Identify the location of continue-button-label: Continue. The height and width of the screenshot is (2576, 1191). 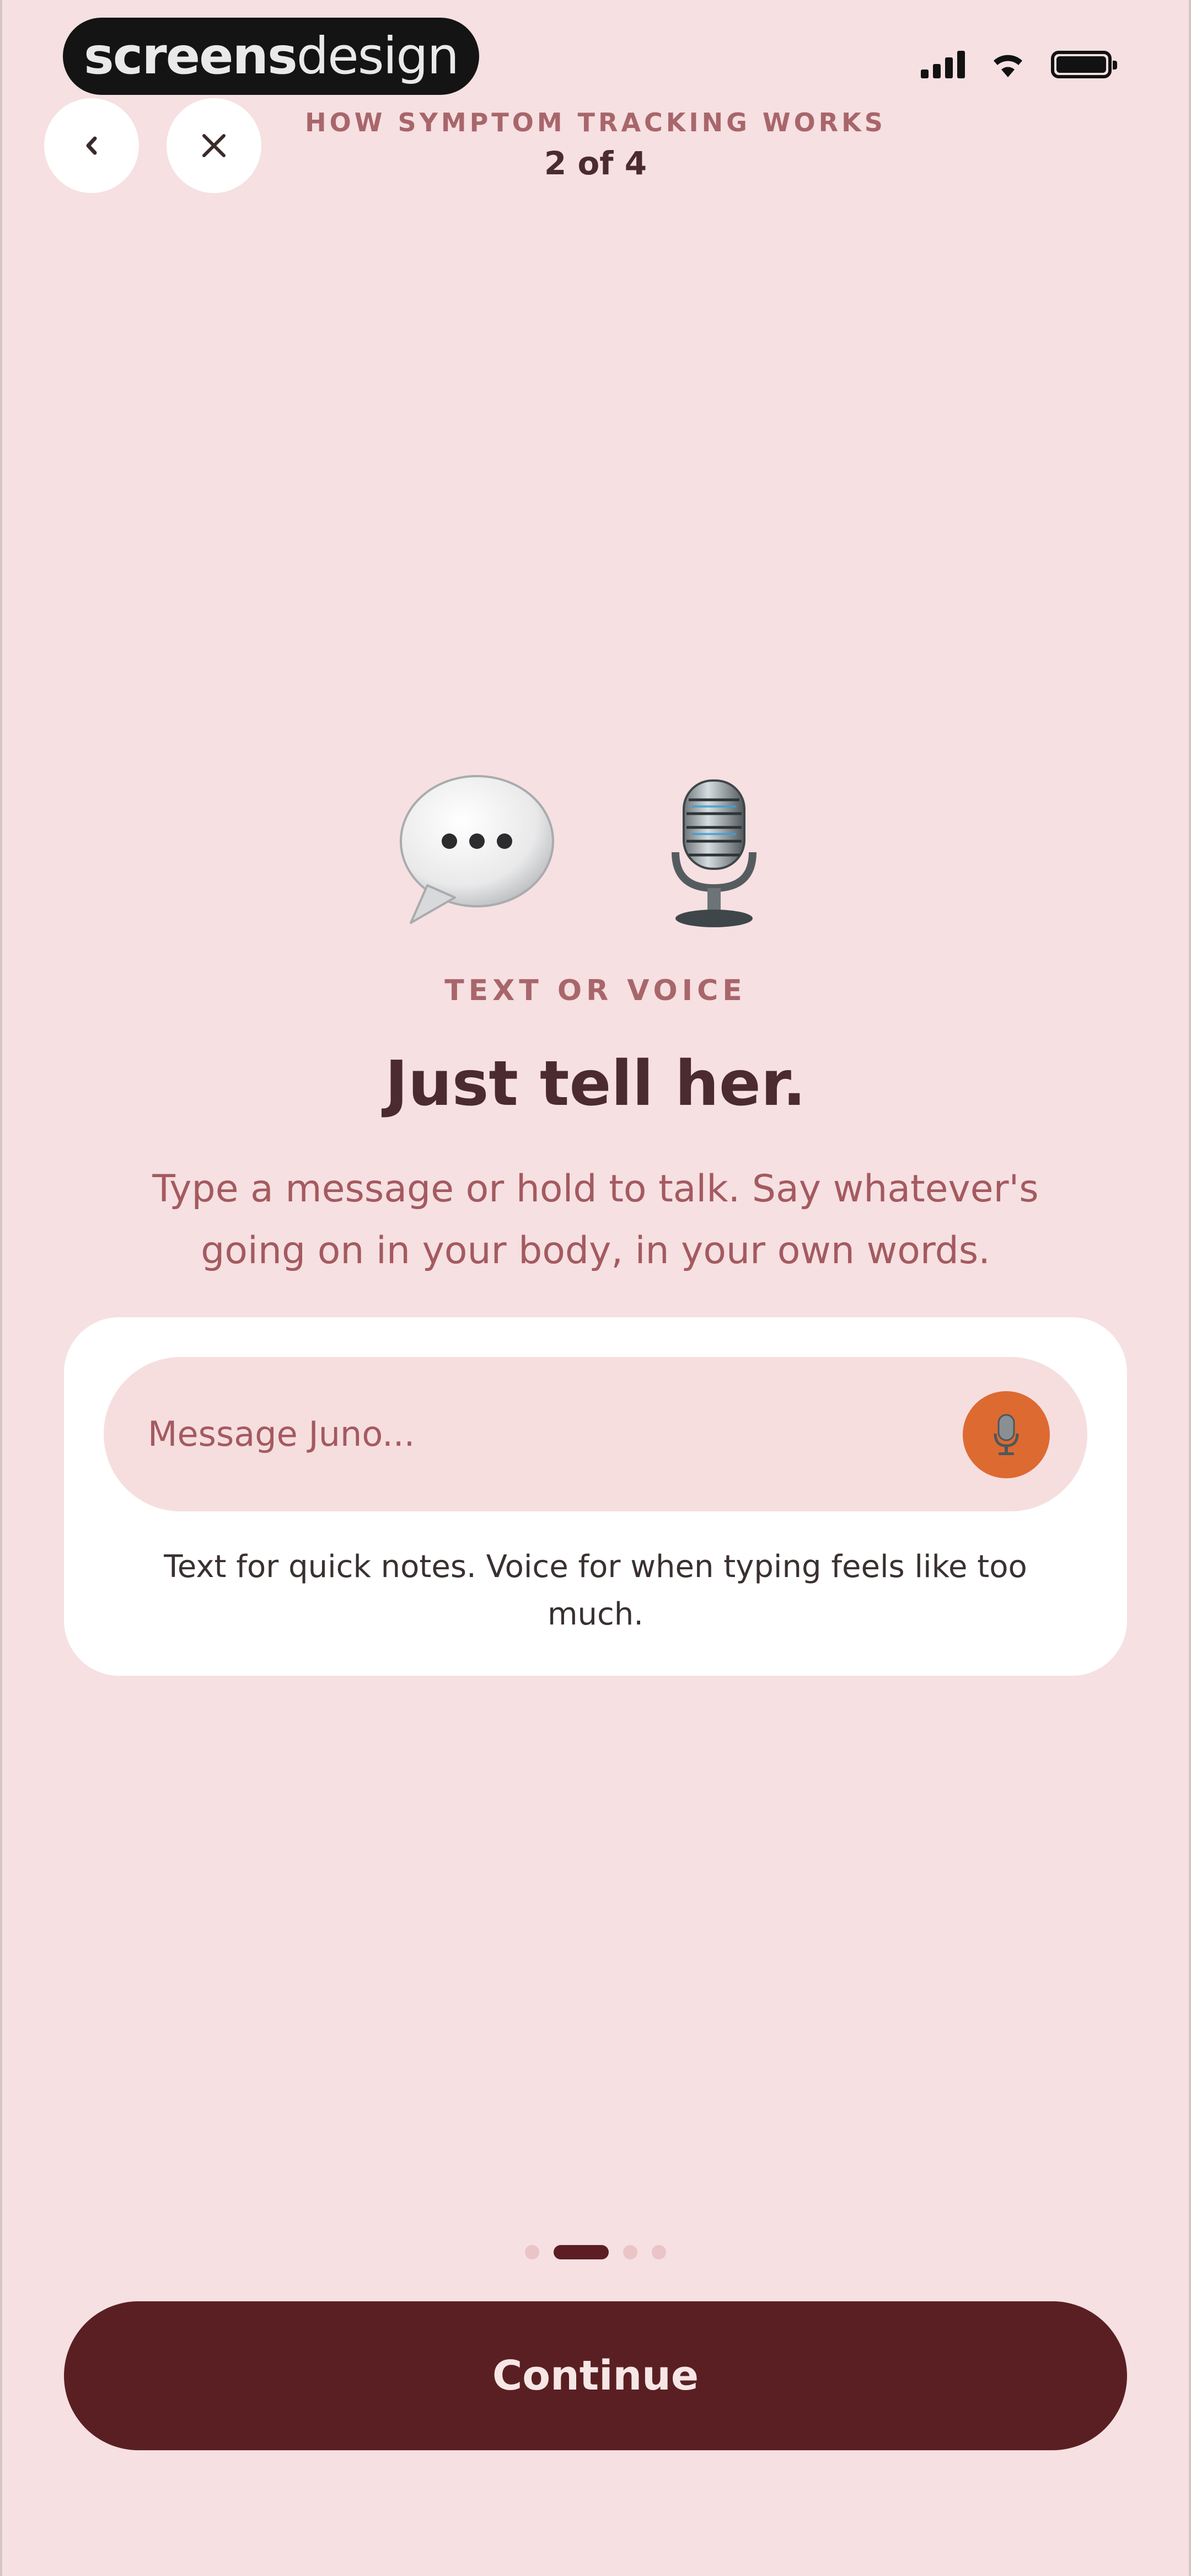
(595, 2375).